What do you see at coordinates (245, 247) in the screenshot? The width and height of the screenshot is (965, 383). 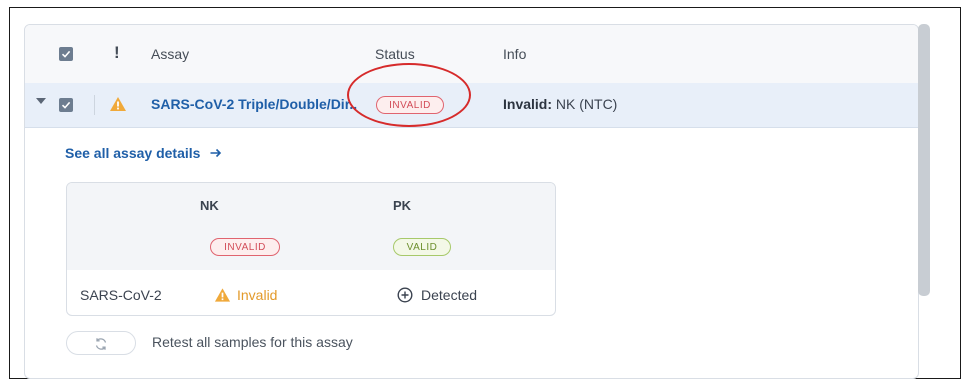 I see `nk-status-badge: INVALID` at bounding box center [245, 247].